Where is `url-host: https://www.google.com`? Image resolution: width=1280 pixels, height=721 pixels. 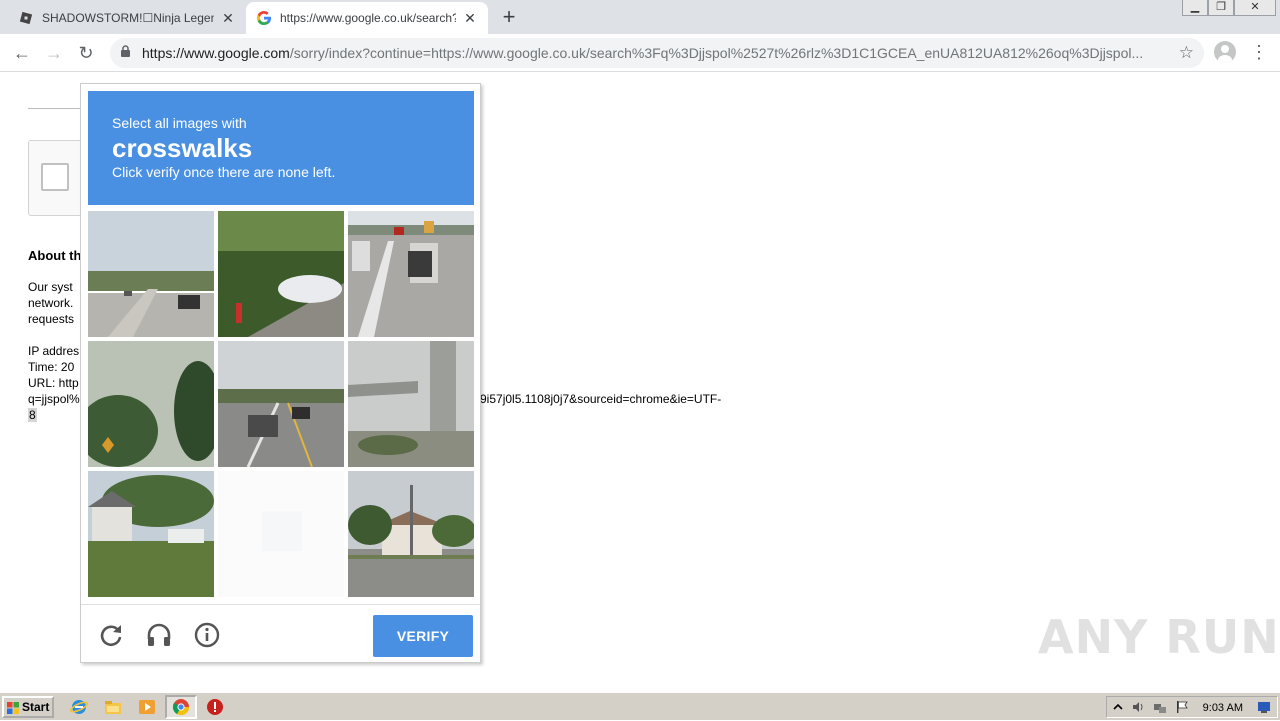
url-host: https://www.google.com is located at coordinates (216, 53).